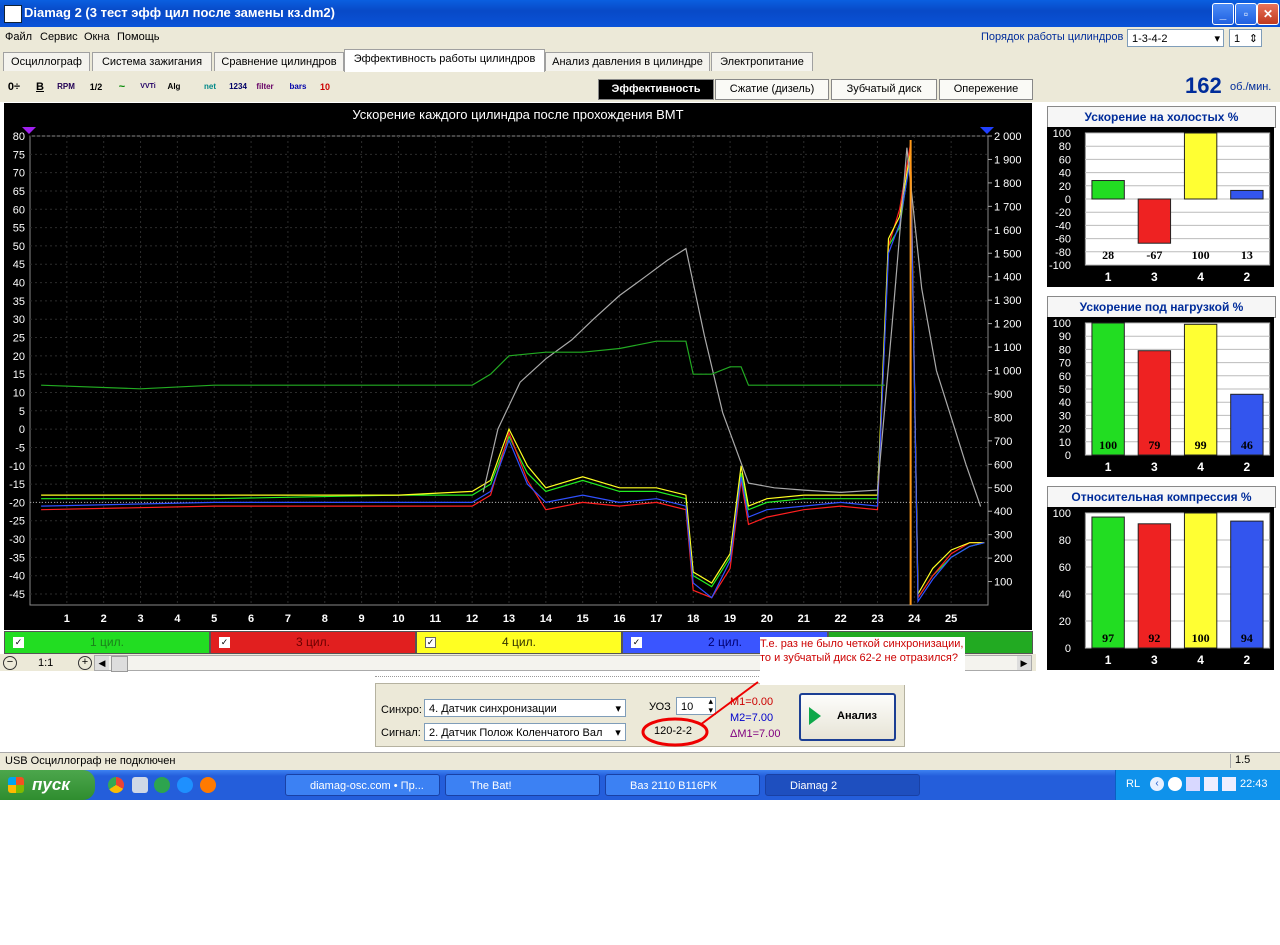 This screenshot has width=1280, height=945. I want to click on menu-windows: Окна, so click(97, 37).